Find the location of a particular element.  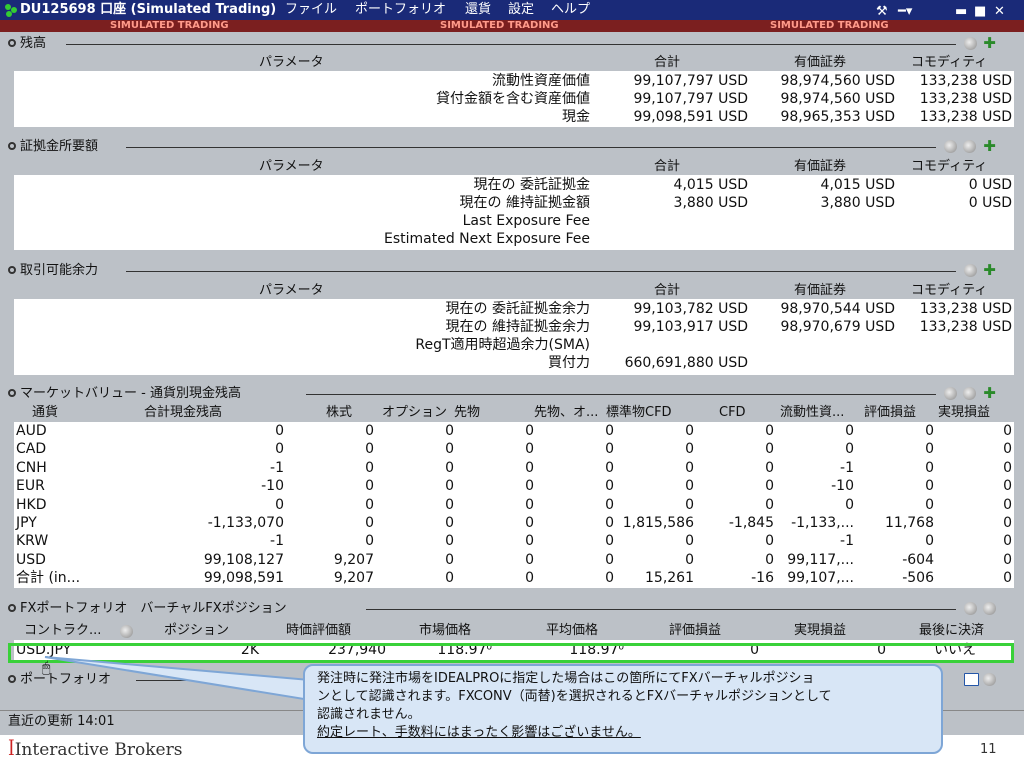

menu-portfolio: ポートフォリオ is located at coordinates (400, 10).